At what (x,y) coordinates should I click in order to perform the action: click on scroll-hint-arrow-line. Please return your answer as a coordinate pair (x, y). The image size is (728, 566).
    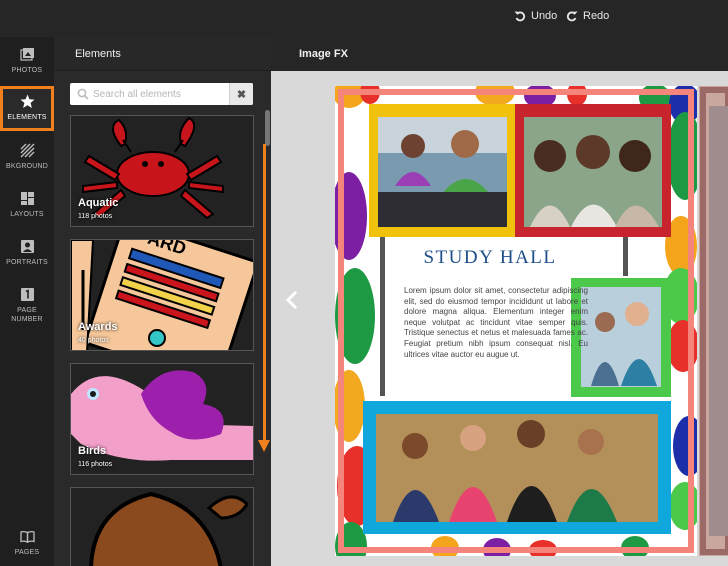
    Looking at the image, I should click on (264, 293).